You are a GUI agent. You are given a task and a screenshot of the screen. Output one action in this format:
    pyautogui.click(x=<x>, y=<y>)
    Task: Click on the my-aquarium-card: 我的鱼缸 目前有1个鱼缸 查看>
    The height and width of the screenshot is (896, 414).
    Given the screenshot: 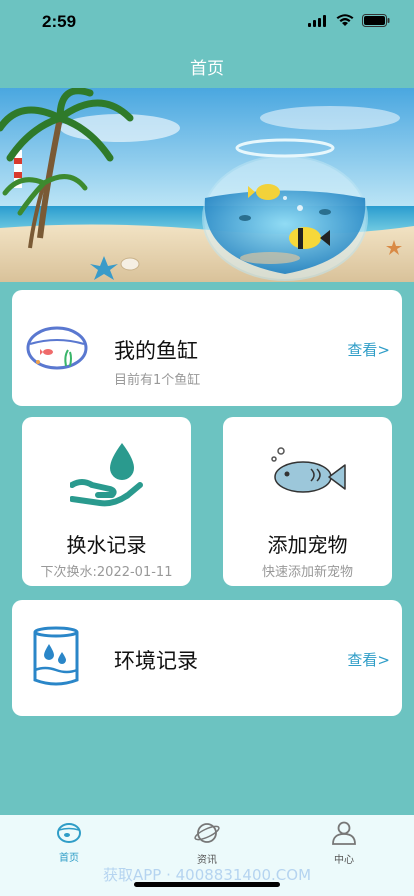 What is the action you would take?
    pyautogui.click(x=207, y=348)
    